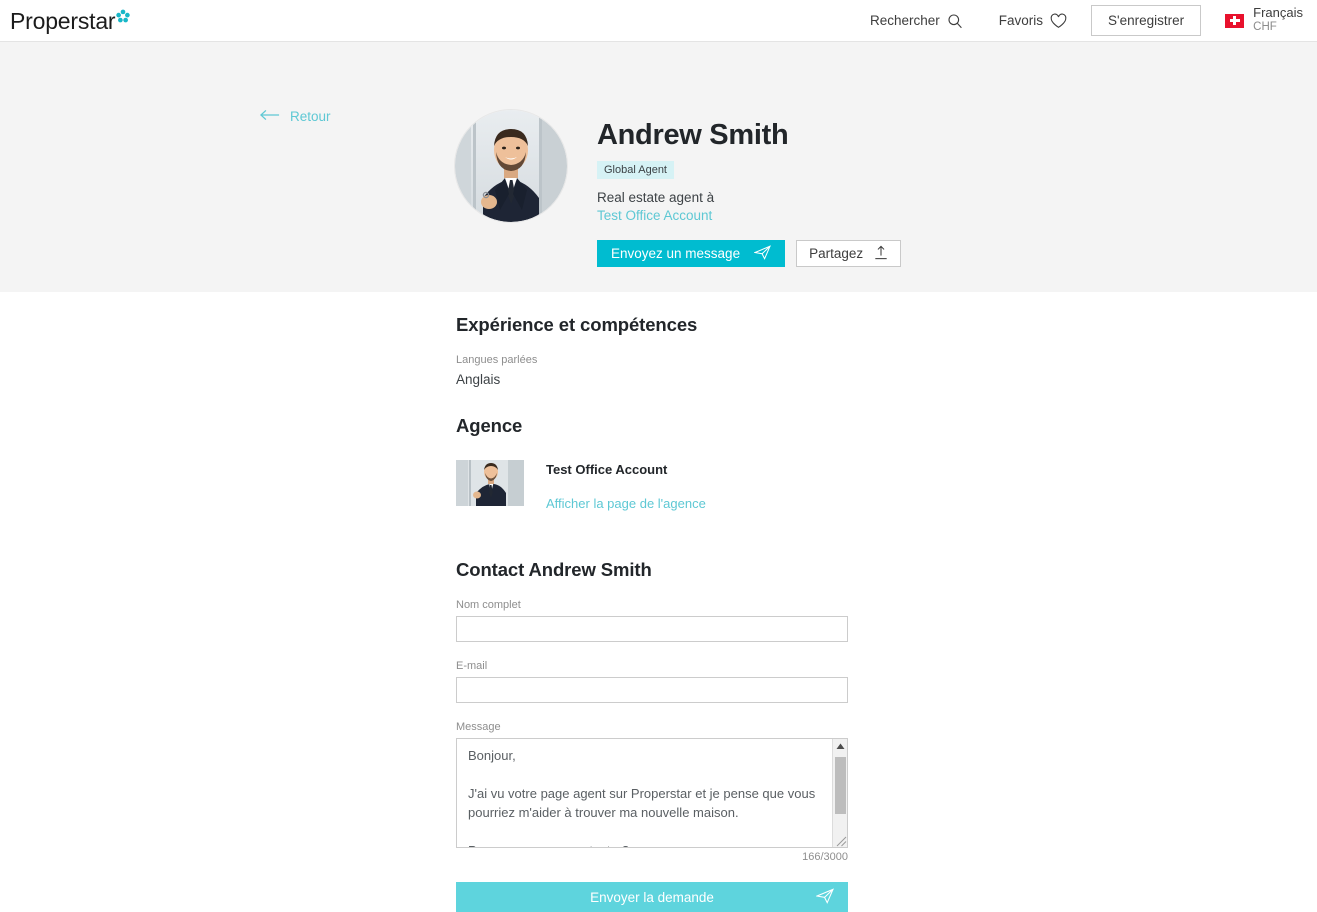  What do you see at coordinates (497, 360) in the screenshot?
I see `languages-label: Langues parlées` at bounding box center [497, 360].